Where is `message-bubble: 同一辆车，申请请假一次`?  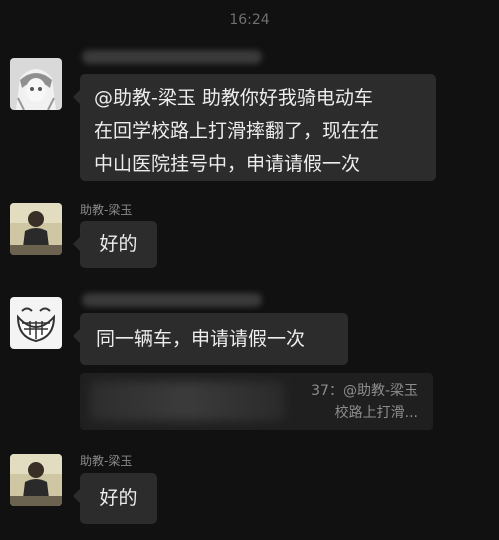 message-bubble: 同一辆车，申请请假一次 is located at coordinates (210, 339).